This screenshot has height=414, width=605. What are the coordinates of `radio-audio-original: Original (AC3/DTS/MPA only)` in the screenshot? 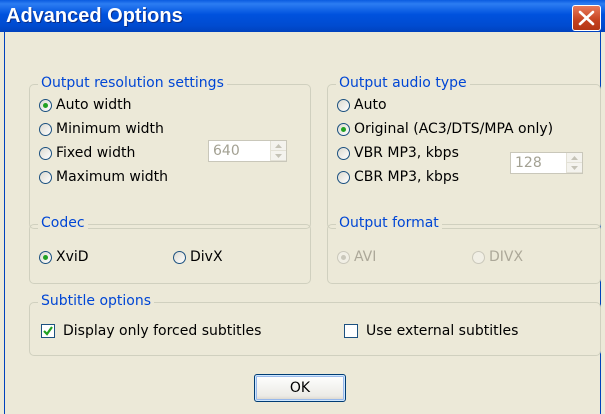 It's located at (445, 129).